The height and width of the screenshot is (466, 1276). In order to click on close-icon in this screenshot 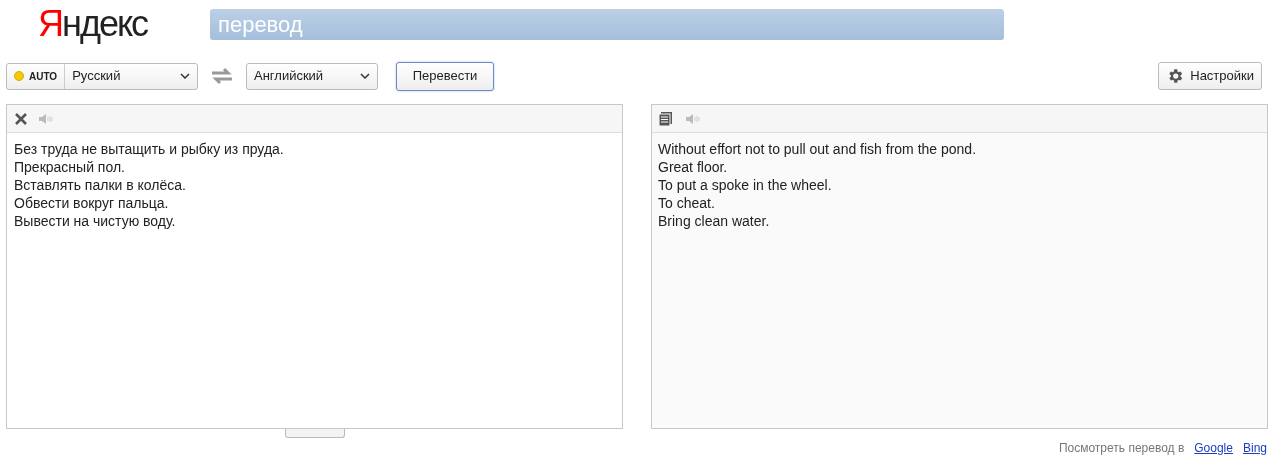, I will do `click(21, 118)`.